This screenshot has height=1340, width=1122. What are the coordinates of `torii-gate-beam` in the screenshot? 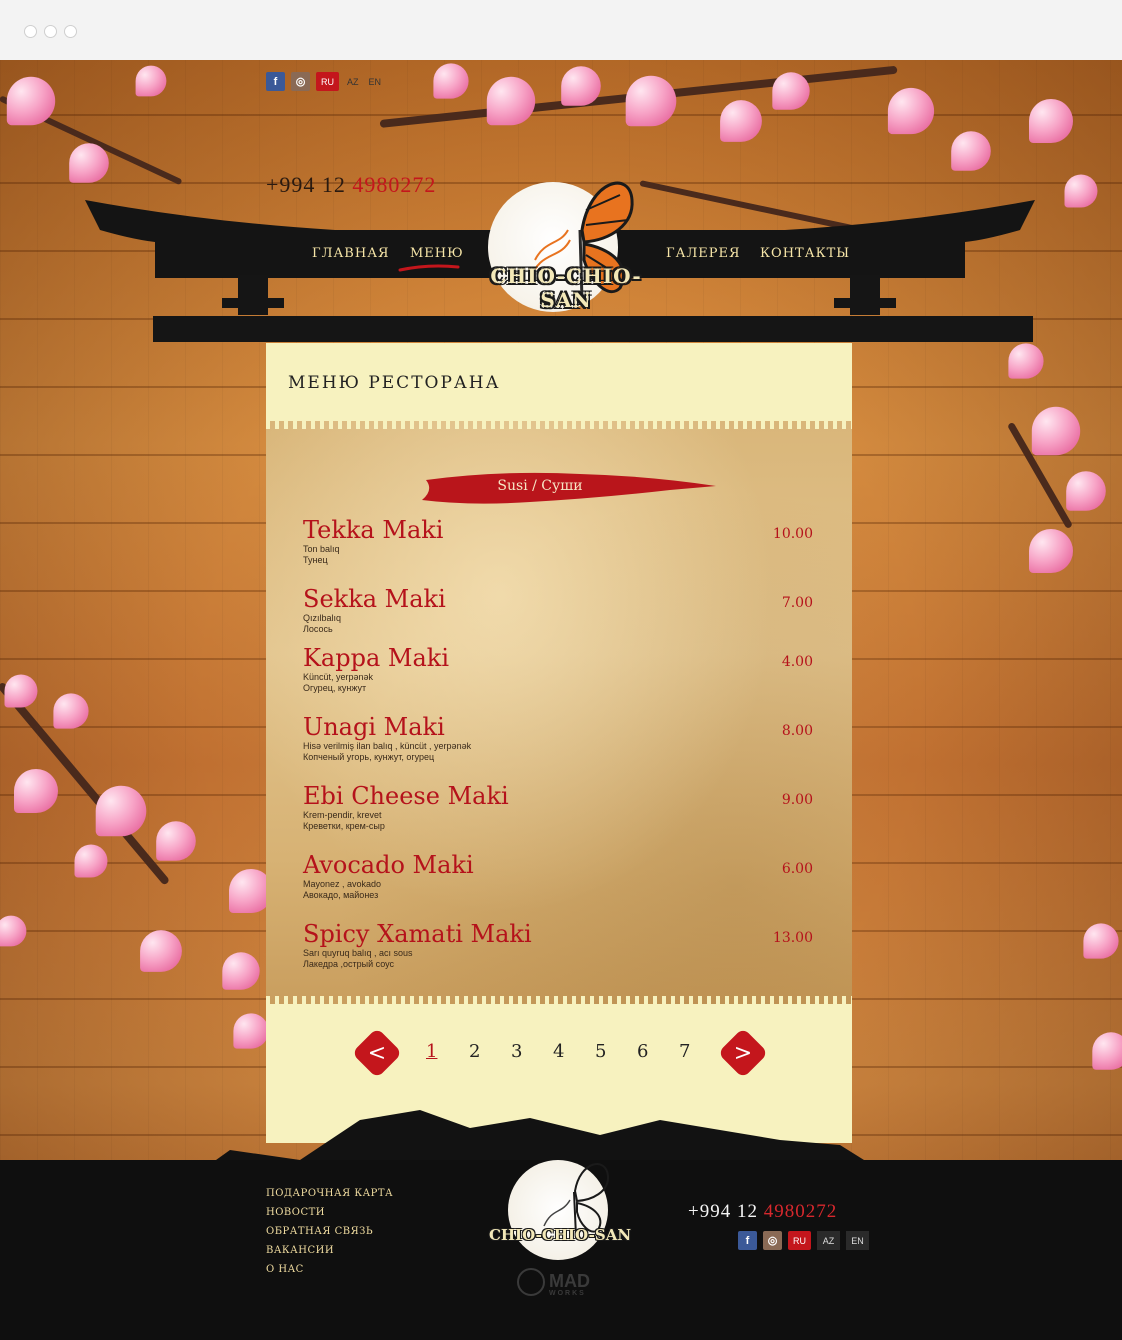 It's located at (593, 329).